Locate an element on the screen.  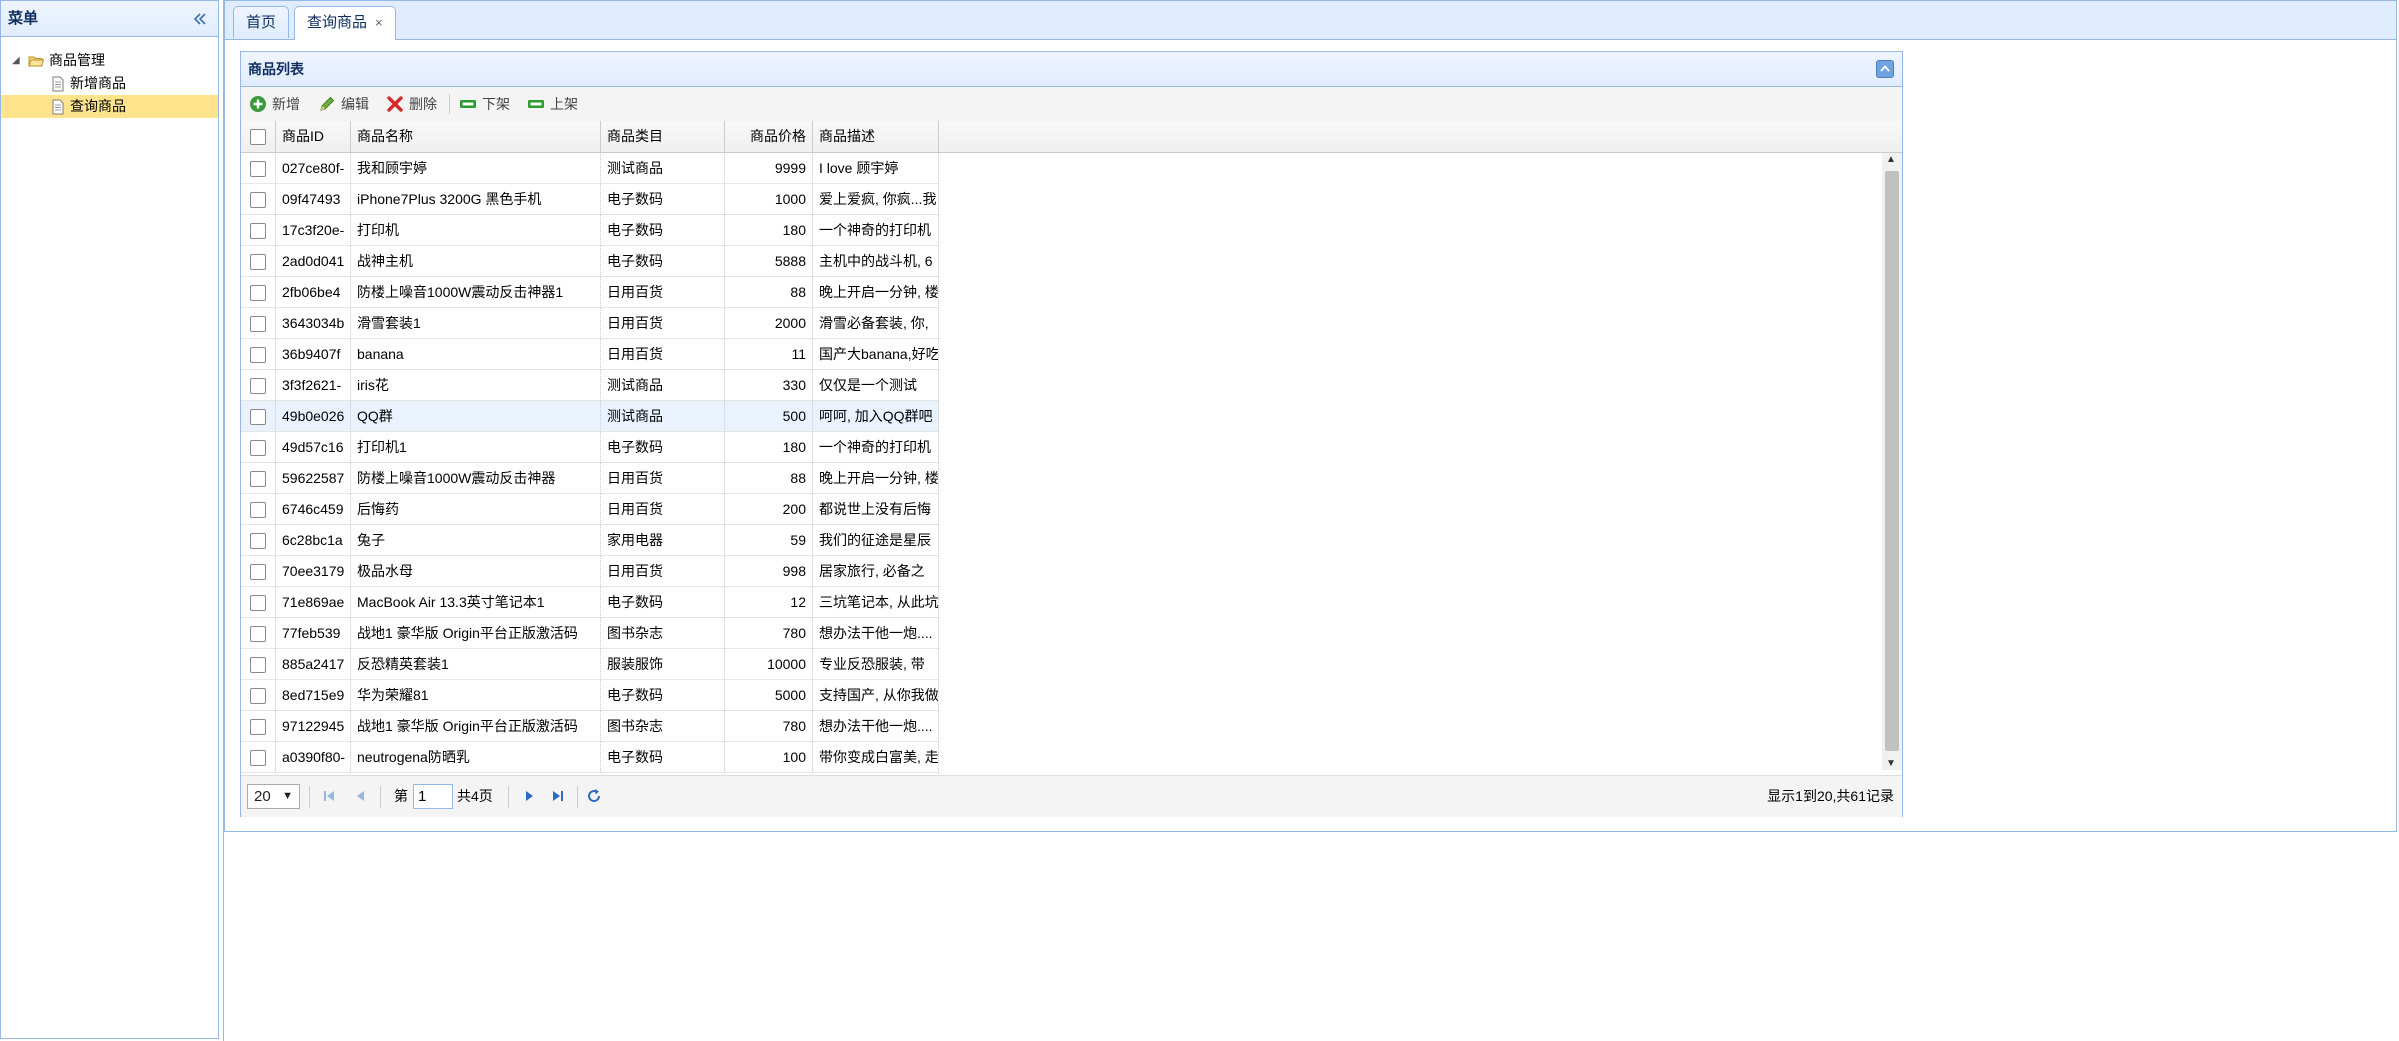
cell-category: 家用电器 is located at coordinates (663, 540).